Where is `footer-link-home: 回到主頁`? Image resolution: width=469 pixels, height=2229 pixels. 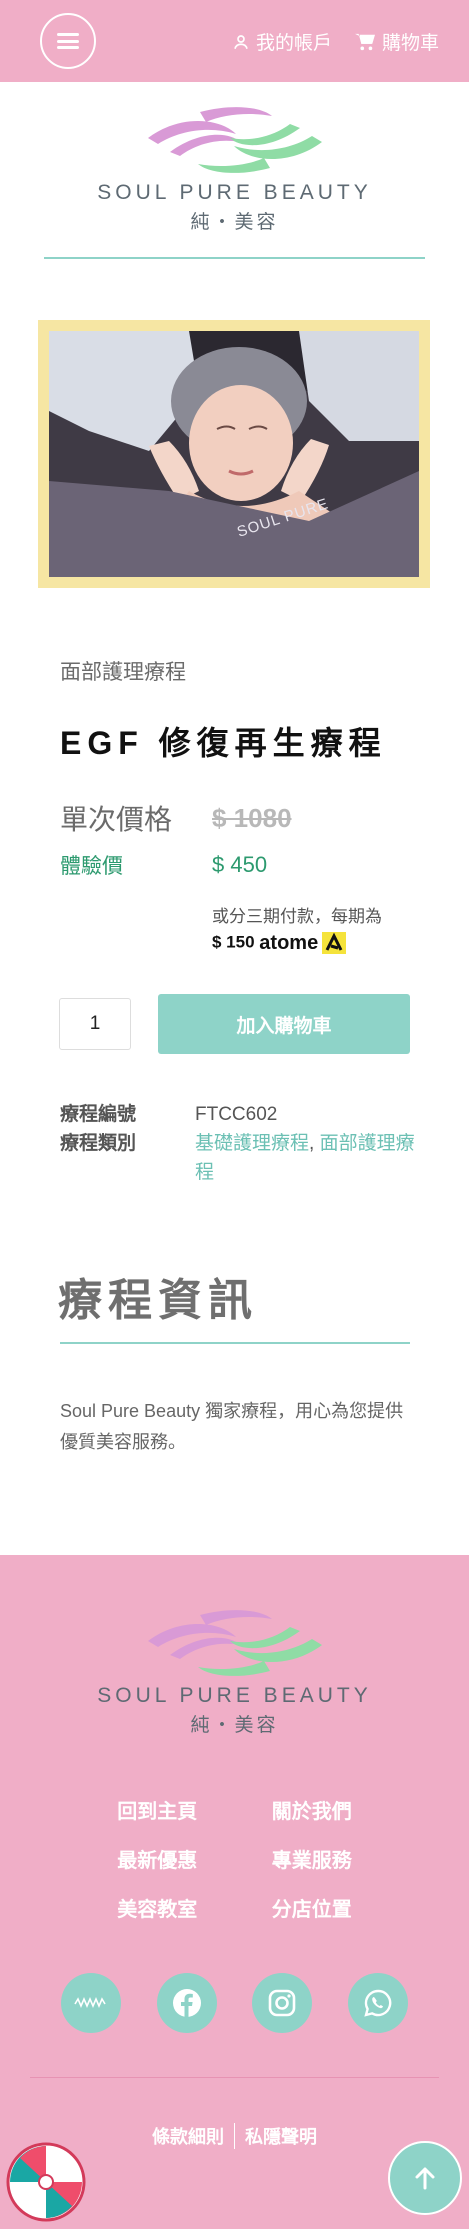
footer-link-home: 回到主頁 is located at coordinates (157, 1809).